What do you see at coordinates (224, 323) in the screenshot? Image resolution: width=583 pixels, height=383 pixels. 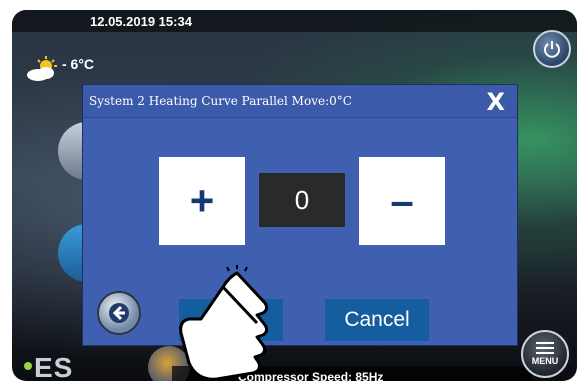 I see `tap-hand-icon` at bounding box center [224, 323].